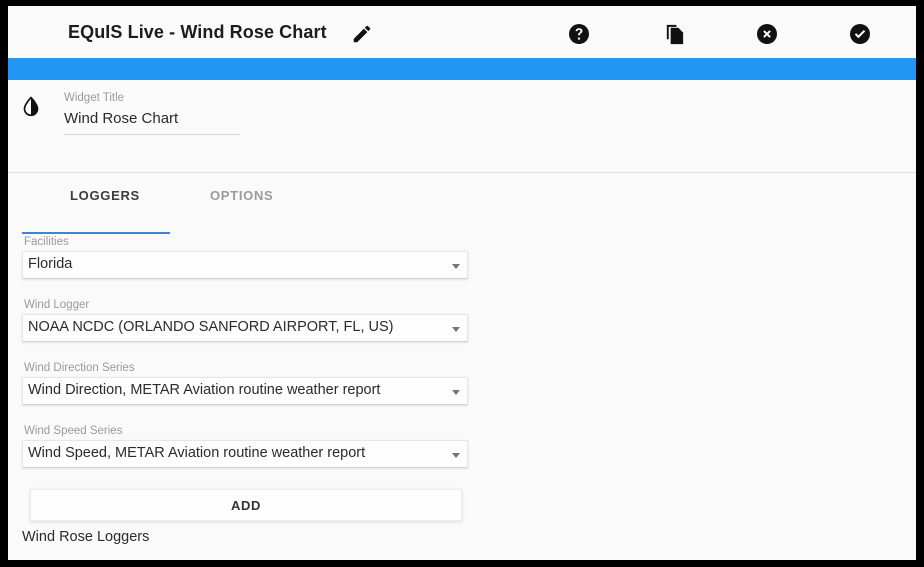  I want to click on add-button: ADD, so click(246, 505).